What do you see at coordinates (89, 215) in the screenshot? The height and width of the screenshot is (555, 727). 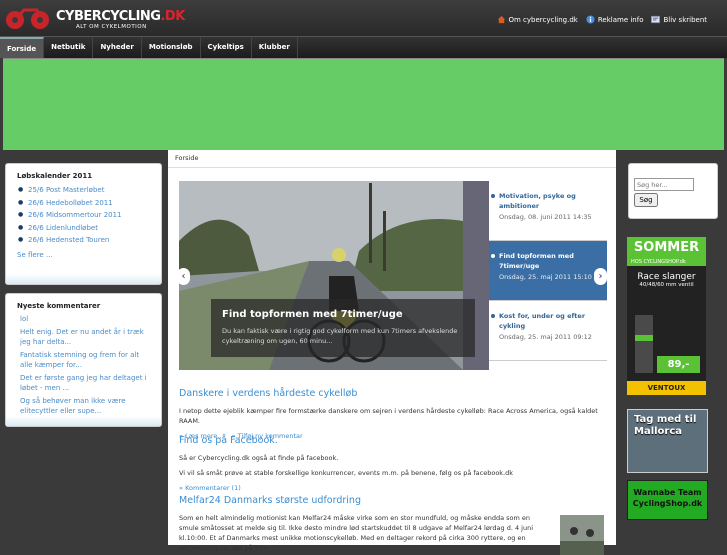 I see `calendar-item: 26/6 Midsommertour 2011` at bounding box center [89, 215].